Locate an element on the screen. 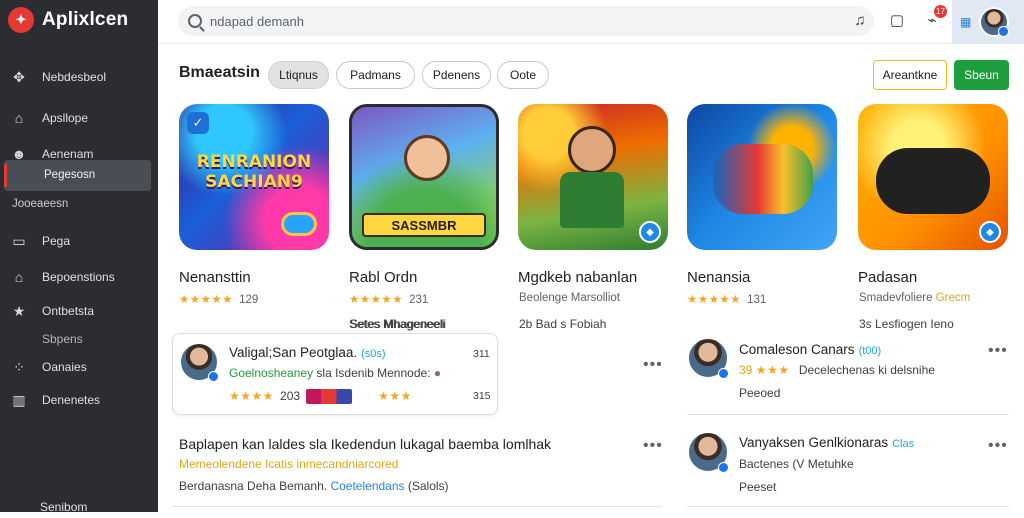 The height and width of the screenshot is (518, 1024). topbar: ndapad demanh ♫ ▢ ⌁ 17 ▦ is located at coordinates (591, 22).